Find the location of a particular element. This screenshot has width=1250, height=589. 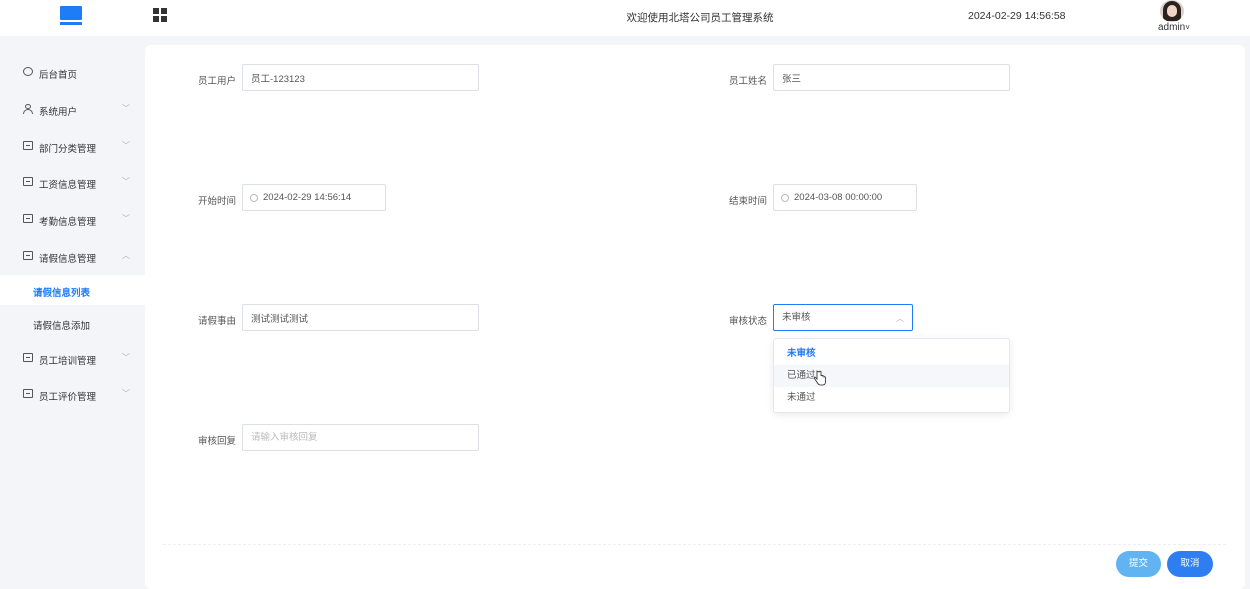

user-icon is located at coordinates (28, 109).